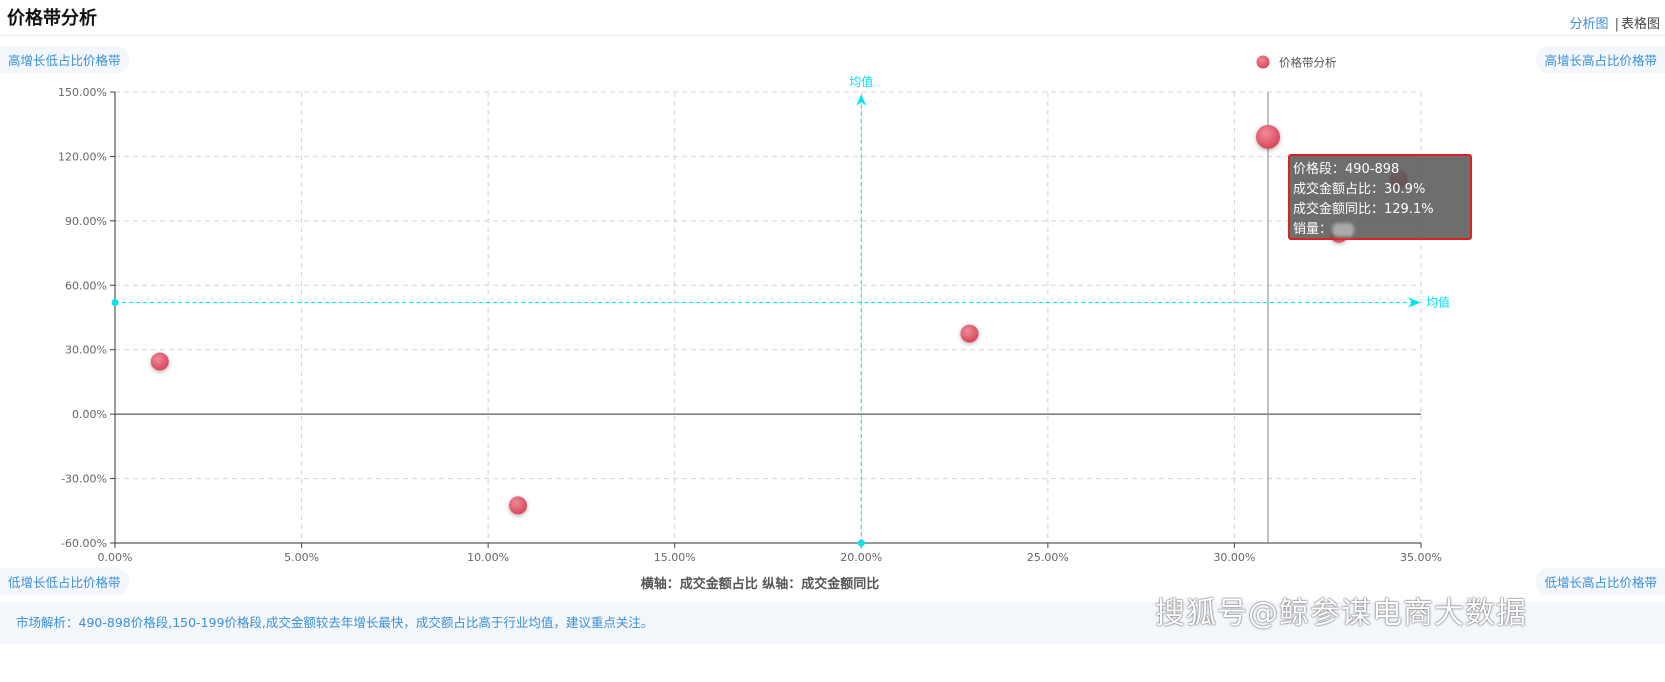 This screenshot has width=1665, height=682. Describe the element at coordinates (1600, 59) in the screenshot. I see `quadrant-top-right-tag: 高增长高占比价格带` at that location.